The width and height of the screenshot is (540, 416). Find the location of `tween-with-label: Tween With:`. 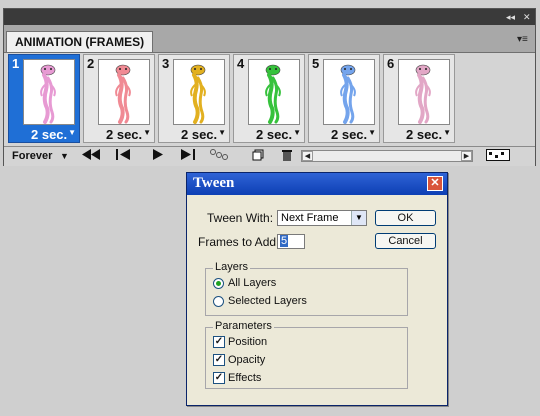

tween-with-label: Tween With: is located at coordinates (240, 218).